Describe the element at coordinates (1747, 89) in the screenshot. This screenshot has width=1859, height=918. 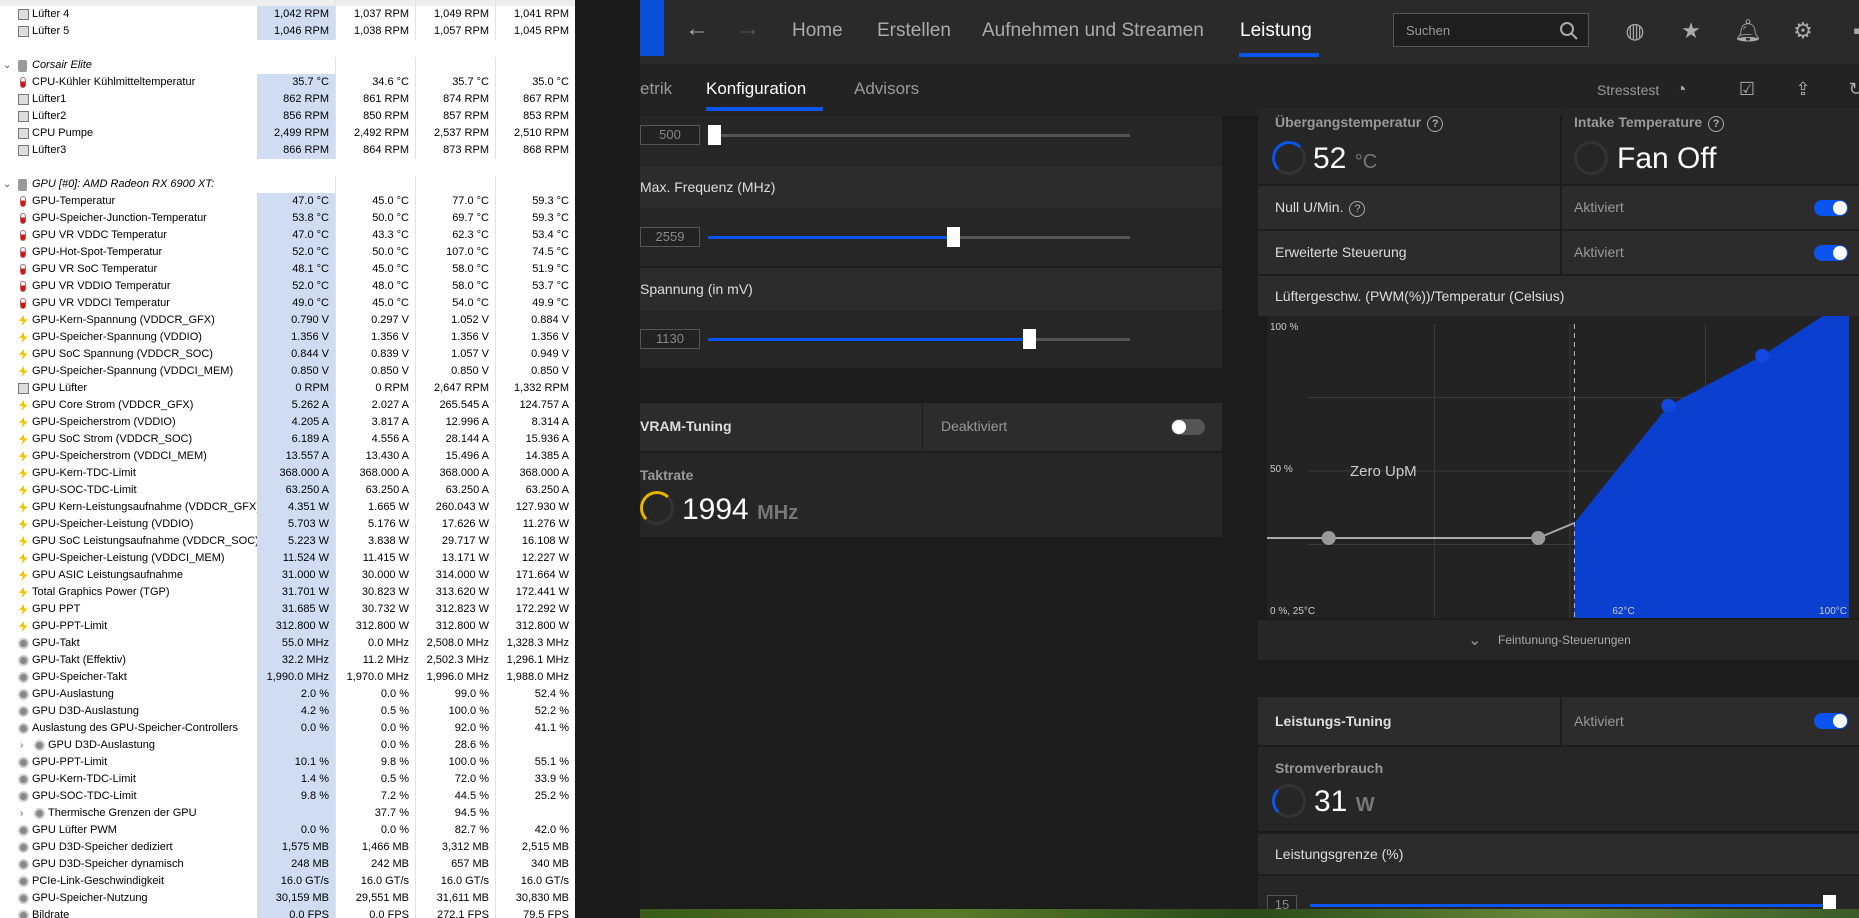
I see `checklist-icon: ☑` at that location.